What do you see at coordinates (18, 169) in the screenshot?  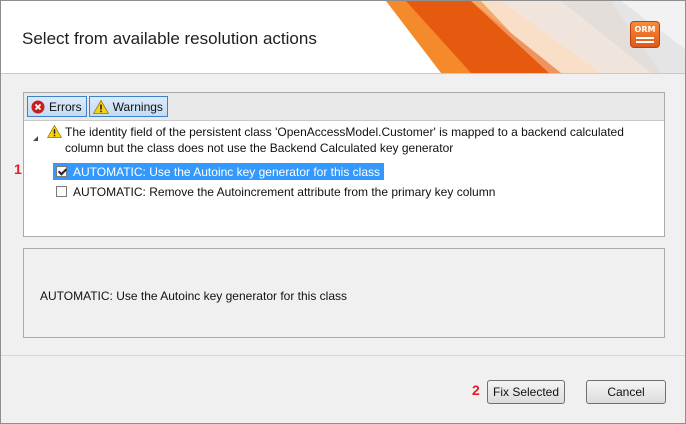 I see `step-annotation: 1` at bounding box center [18, 169].